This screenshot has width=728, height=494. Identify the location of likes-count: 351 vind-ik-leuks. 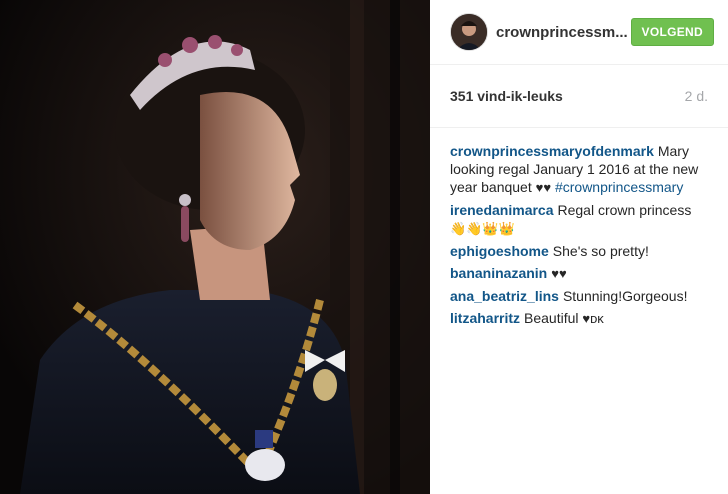
(506, 96).